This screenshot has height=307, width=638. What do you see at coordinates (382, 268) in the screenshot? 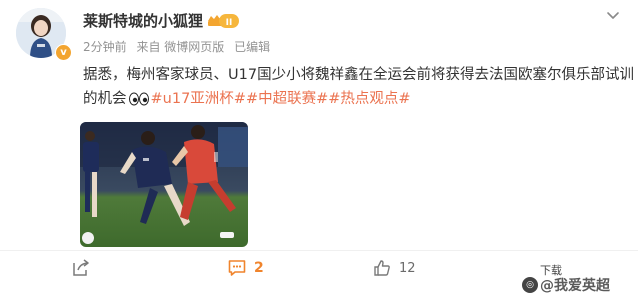
I see `thumbs-up-icon` at bounding box center [382, 268].